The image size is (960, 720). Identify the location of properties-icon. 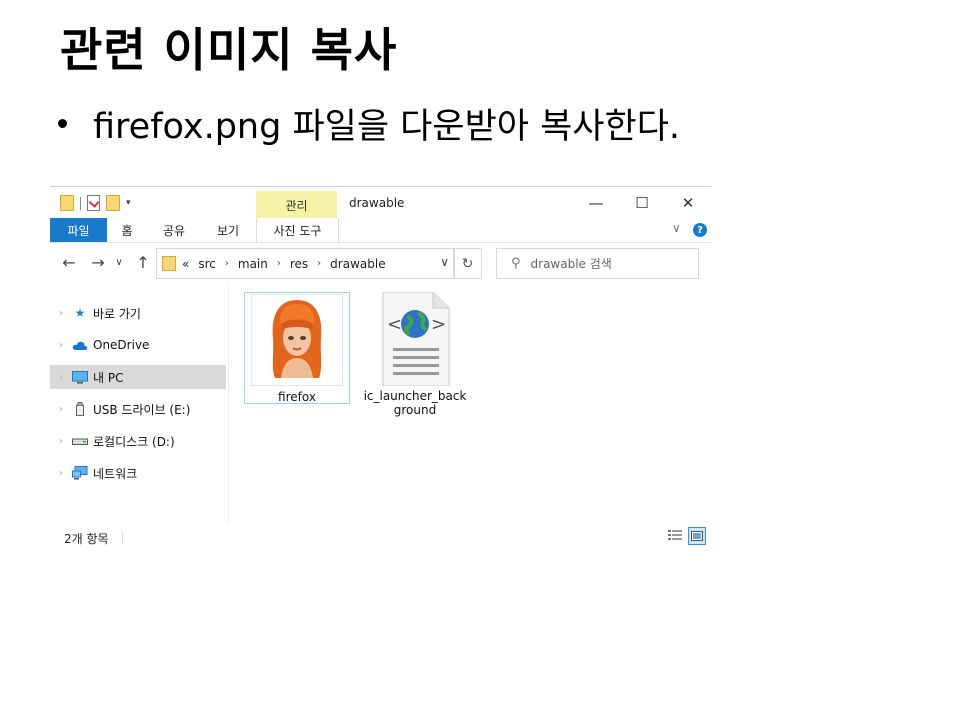
(93, 203).